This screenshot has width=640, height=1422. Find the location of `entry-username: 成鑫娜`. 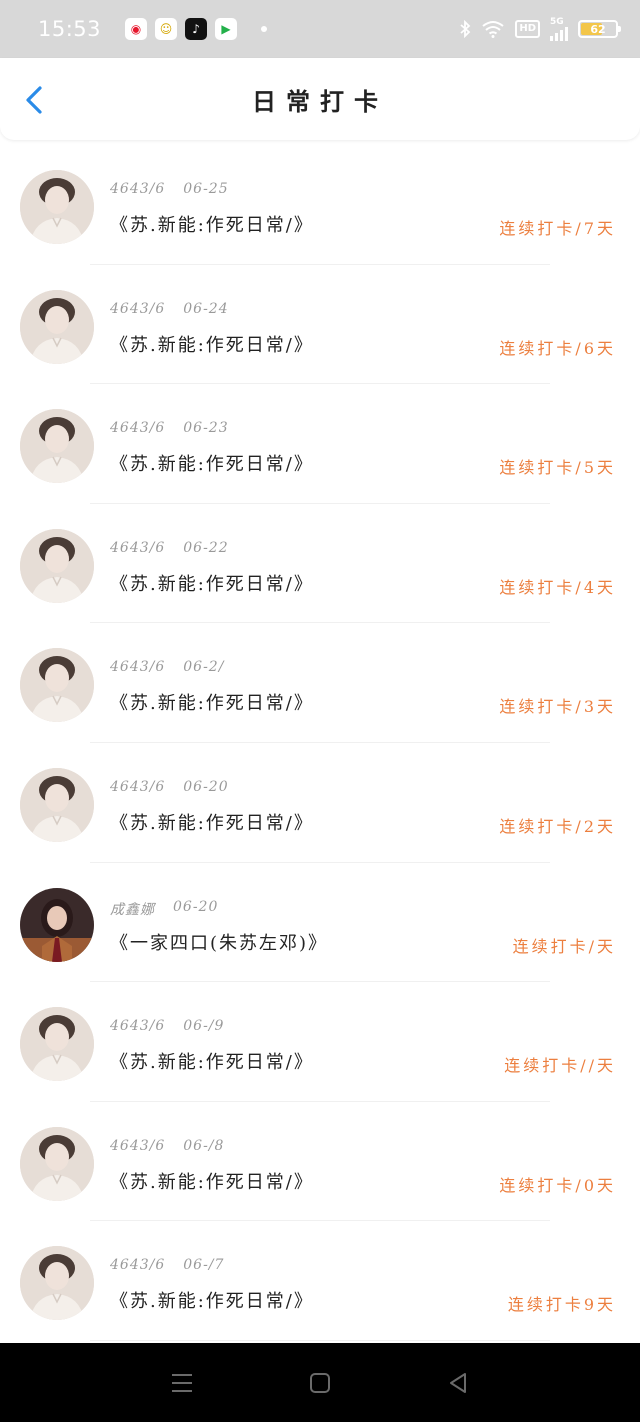

entry-username: 成鑫娜 is located at coordinates (132, 909).